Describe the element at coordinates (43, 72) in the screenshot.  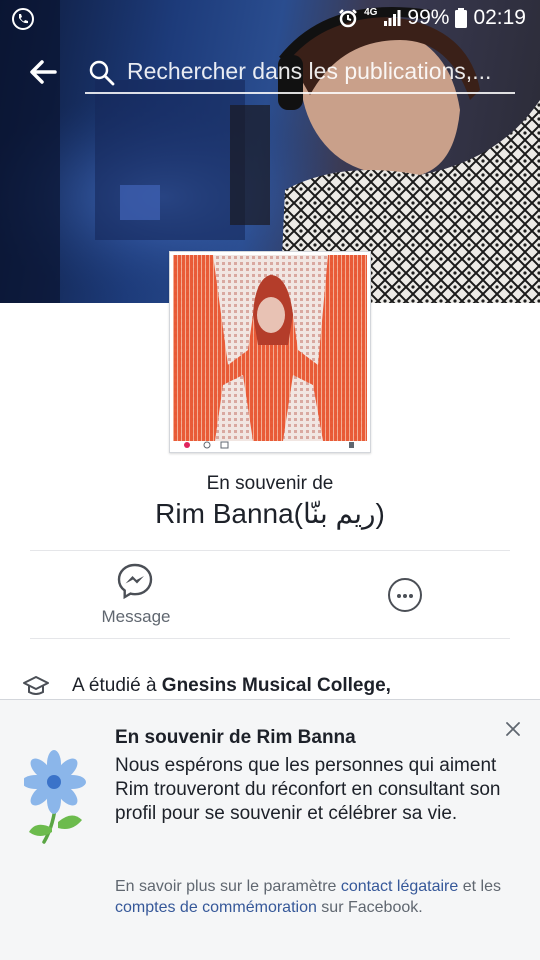
I see `back-arrow-icon` at that location.